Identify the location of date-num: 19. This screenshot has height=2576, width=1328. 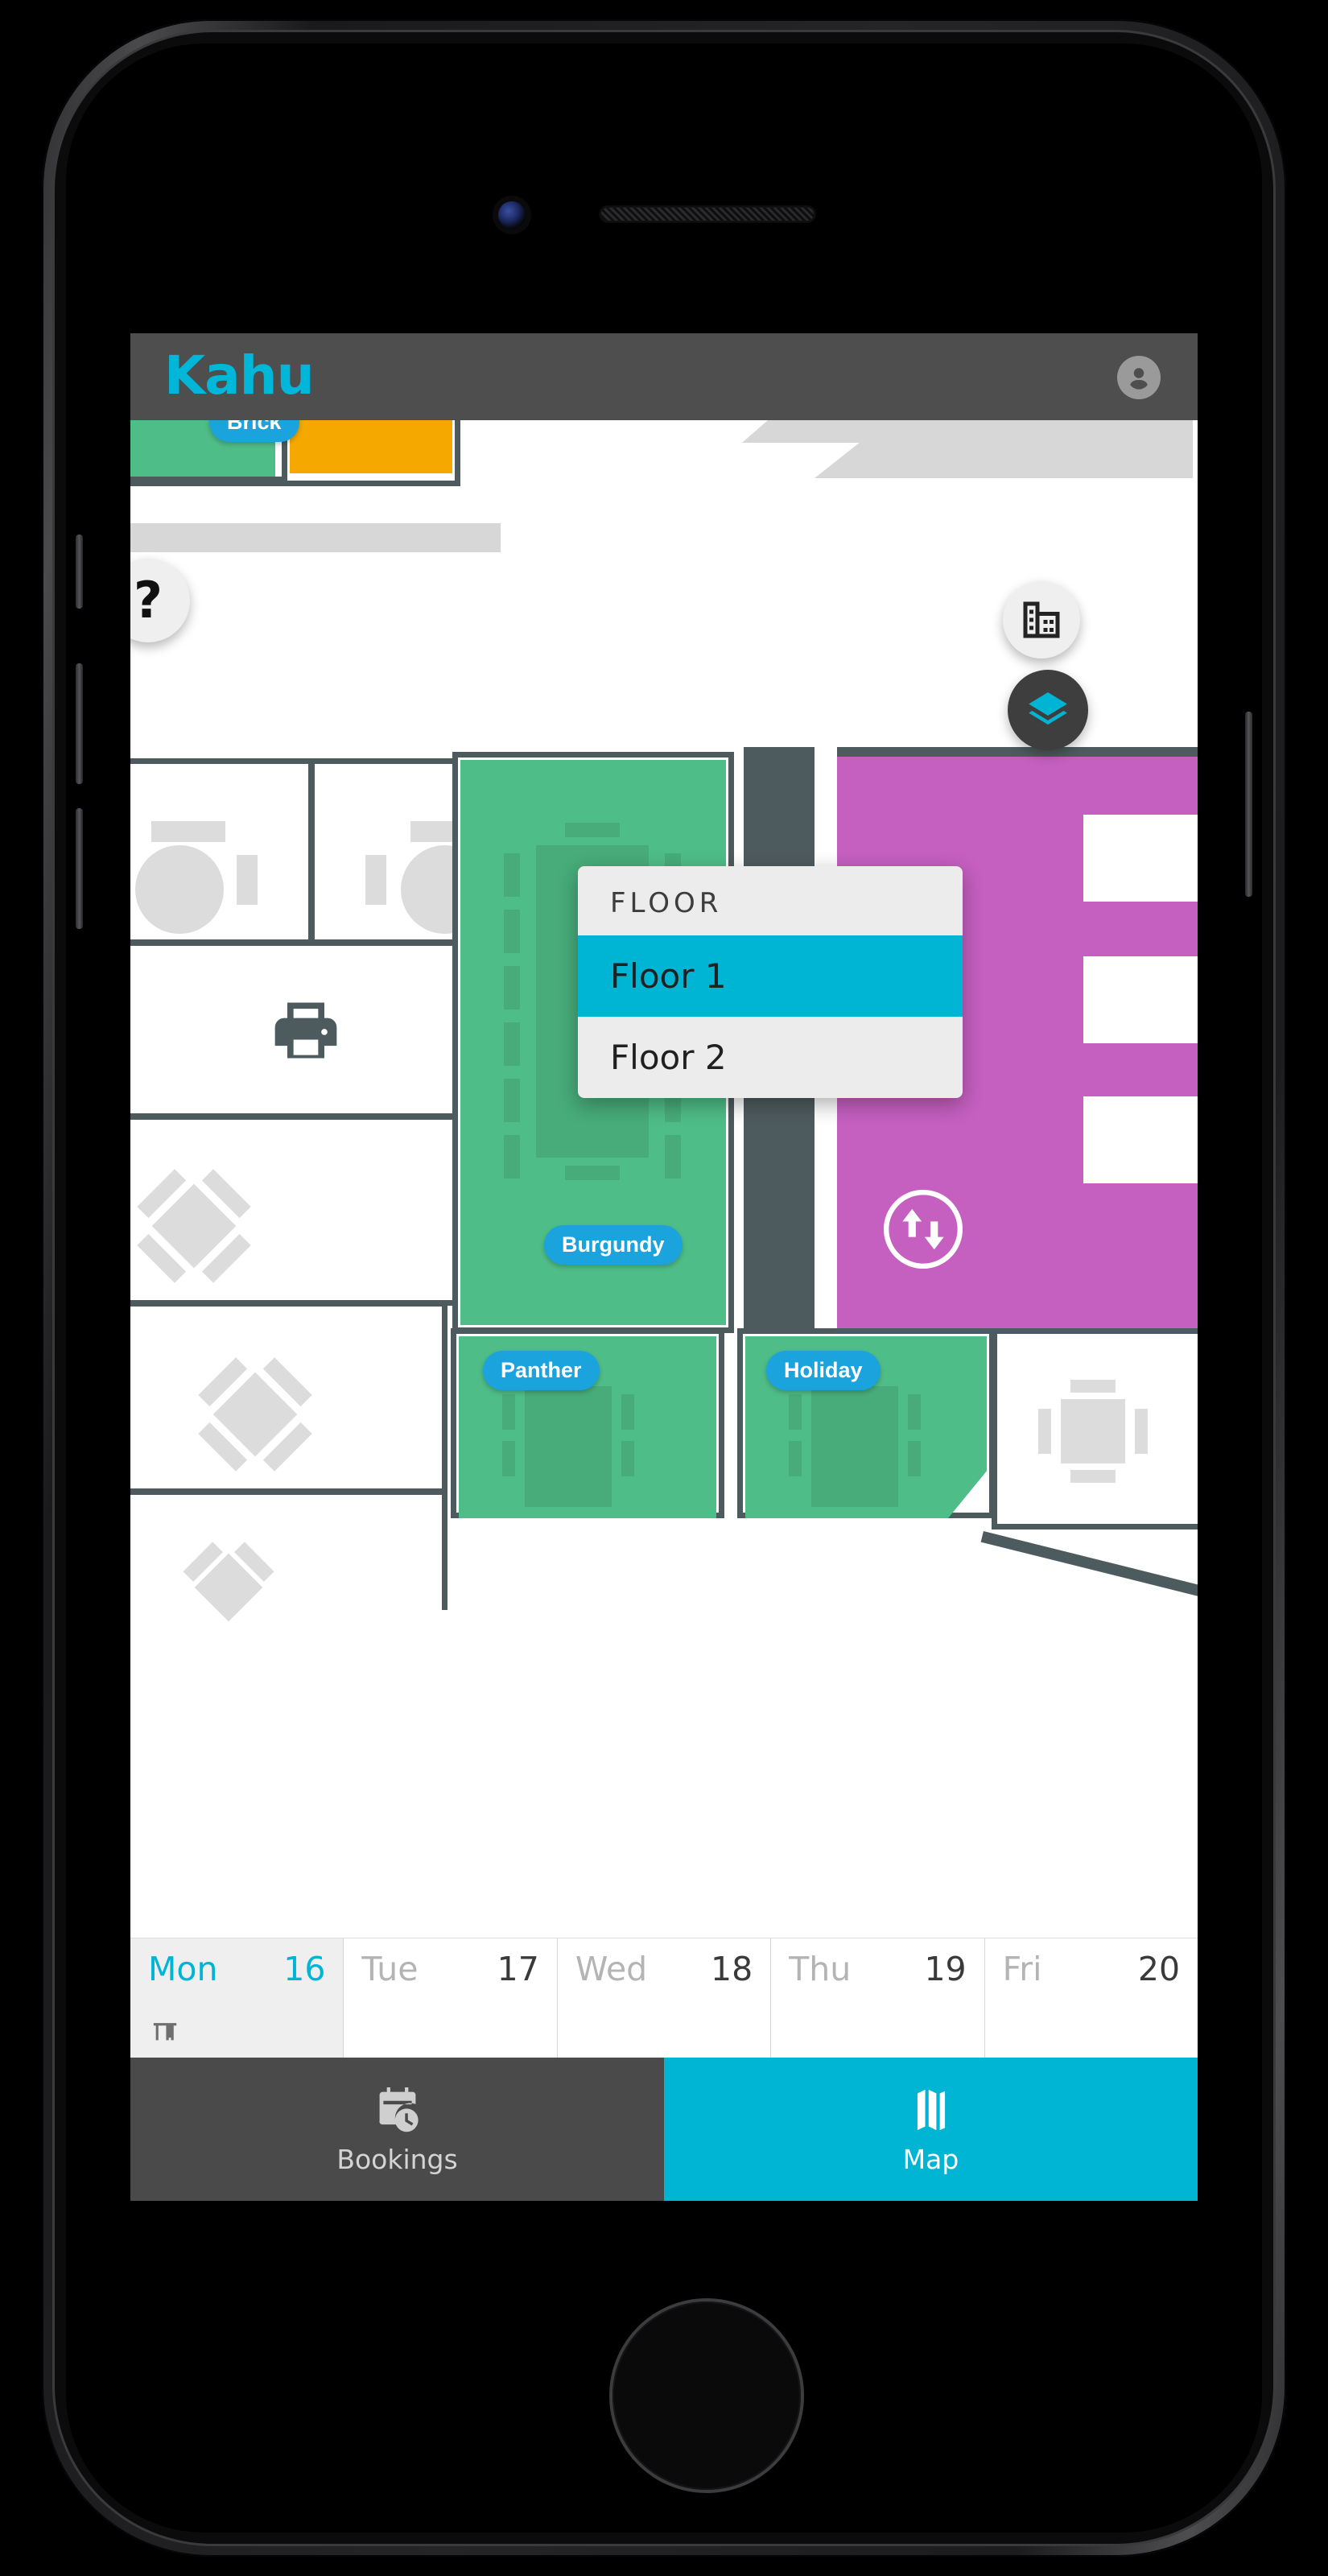
(945, 1969).